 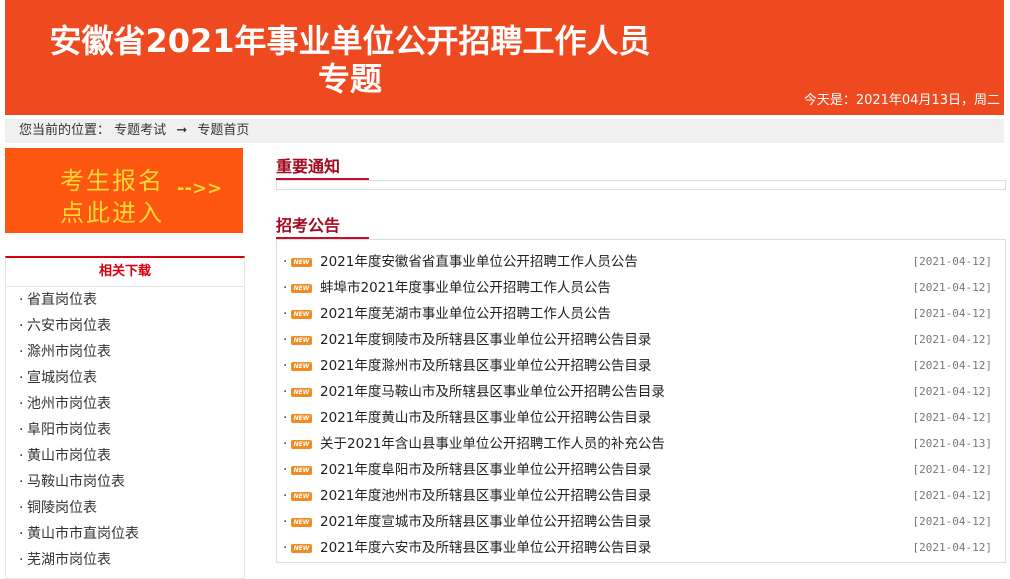 I want to click on download-label: 马鞍山市岗位表, so click(x=76, y=482).